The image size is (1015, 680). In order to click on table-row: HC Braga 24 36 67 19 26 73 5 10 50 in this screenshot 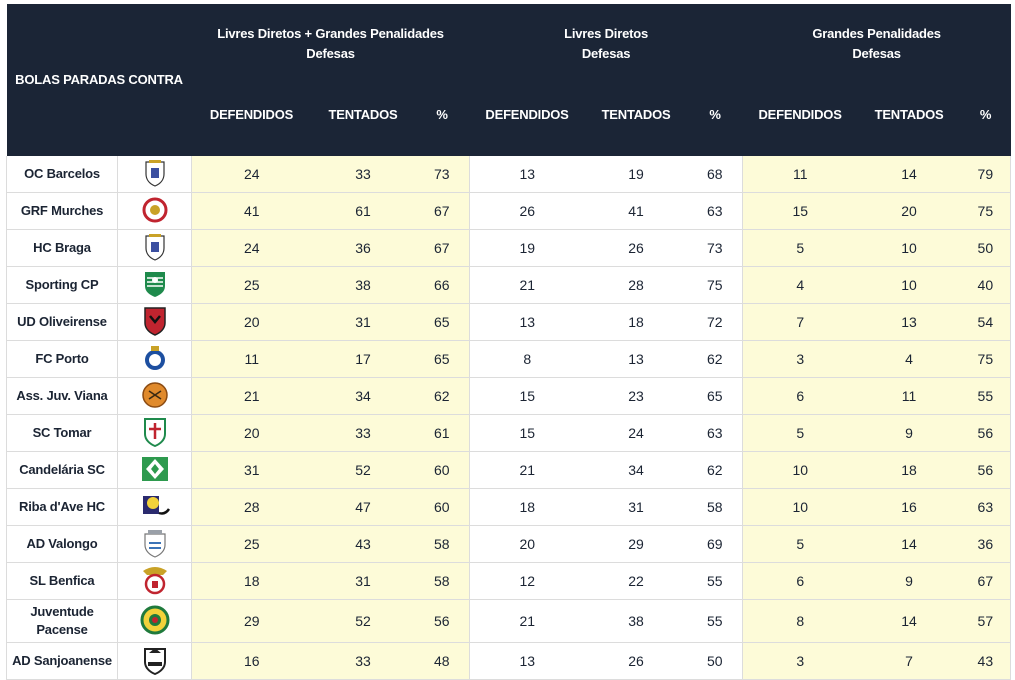, I will do `click(509, 248)`.